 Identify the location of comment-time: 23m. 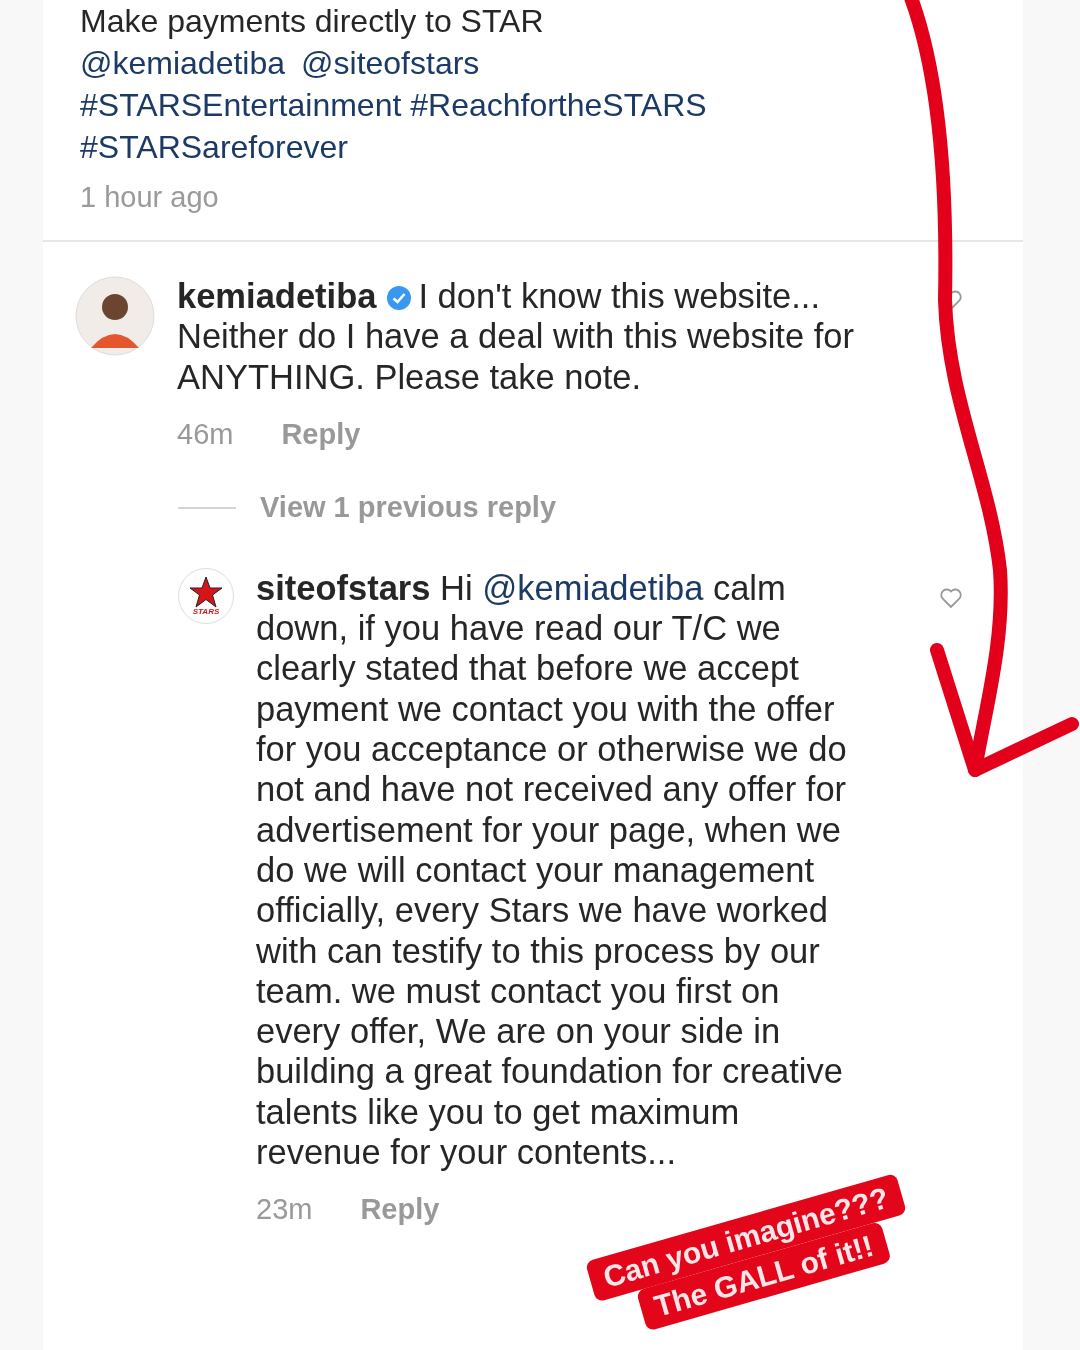
(284, 1210).